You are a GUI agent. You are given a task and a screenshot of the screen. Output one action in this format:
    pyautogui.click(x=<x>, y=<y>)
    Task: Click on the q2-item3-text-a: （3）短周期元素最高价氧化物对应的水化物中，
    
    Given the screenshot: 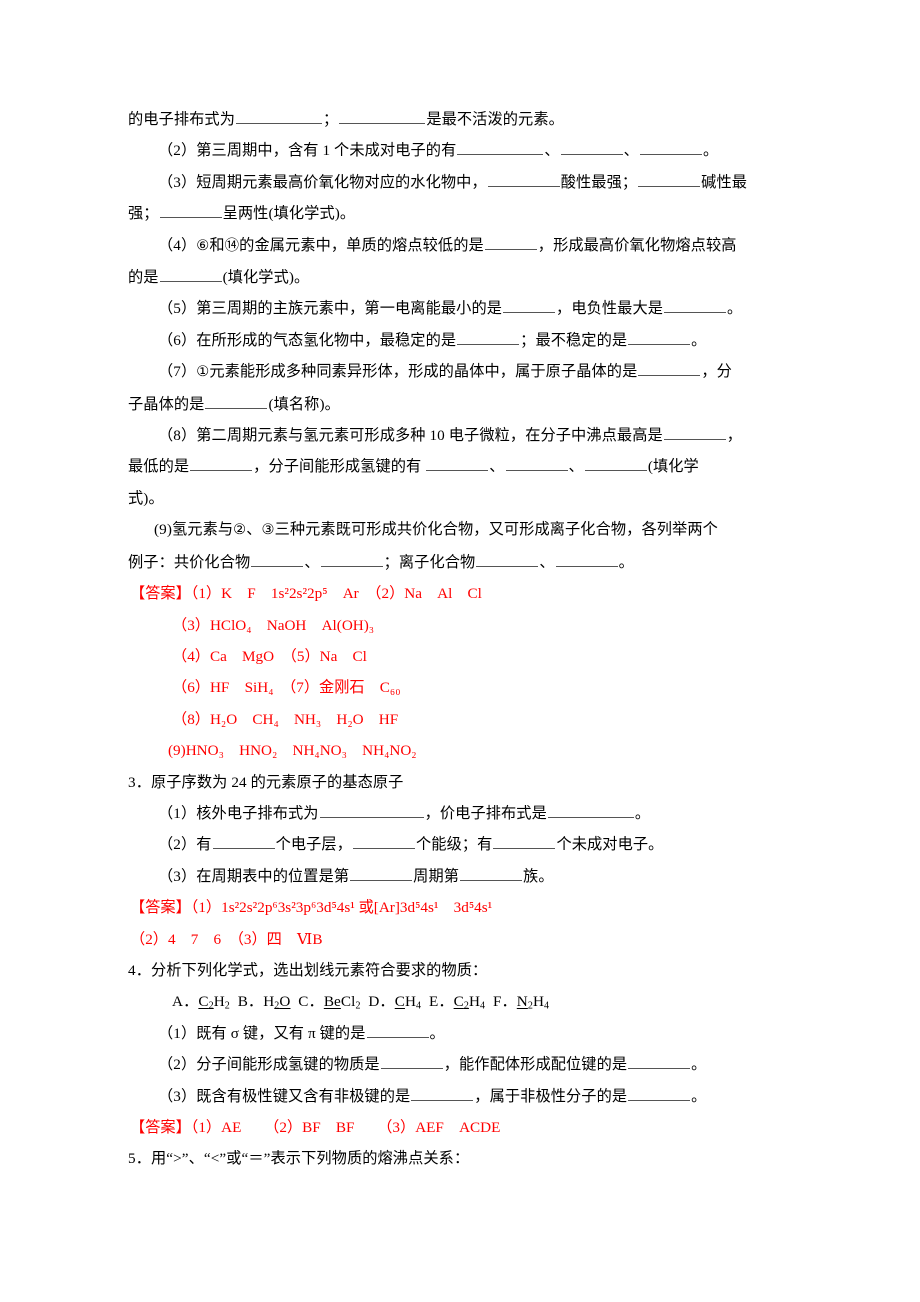 What is the action you would take?
    pyautogui.click(x=322, y=182)
    